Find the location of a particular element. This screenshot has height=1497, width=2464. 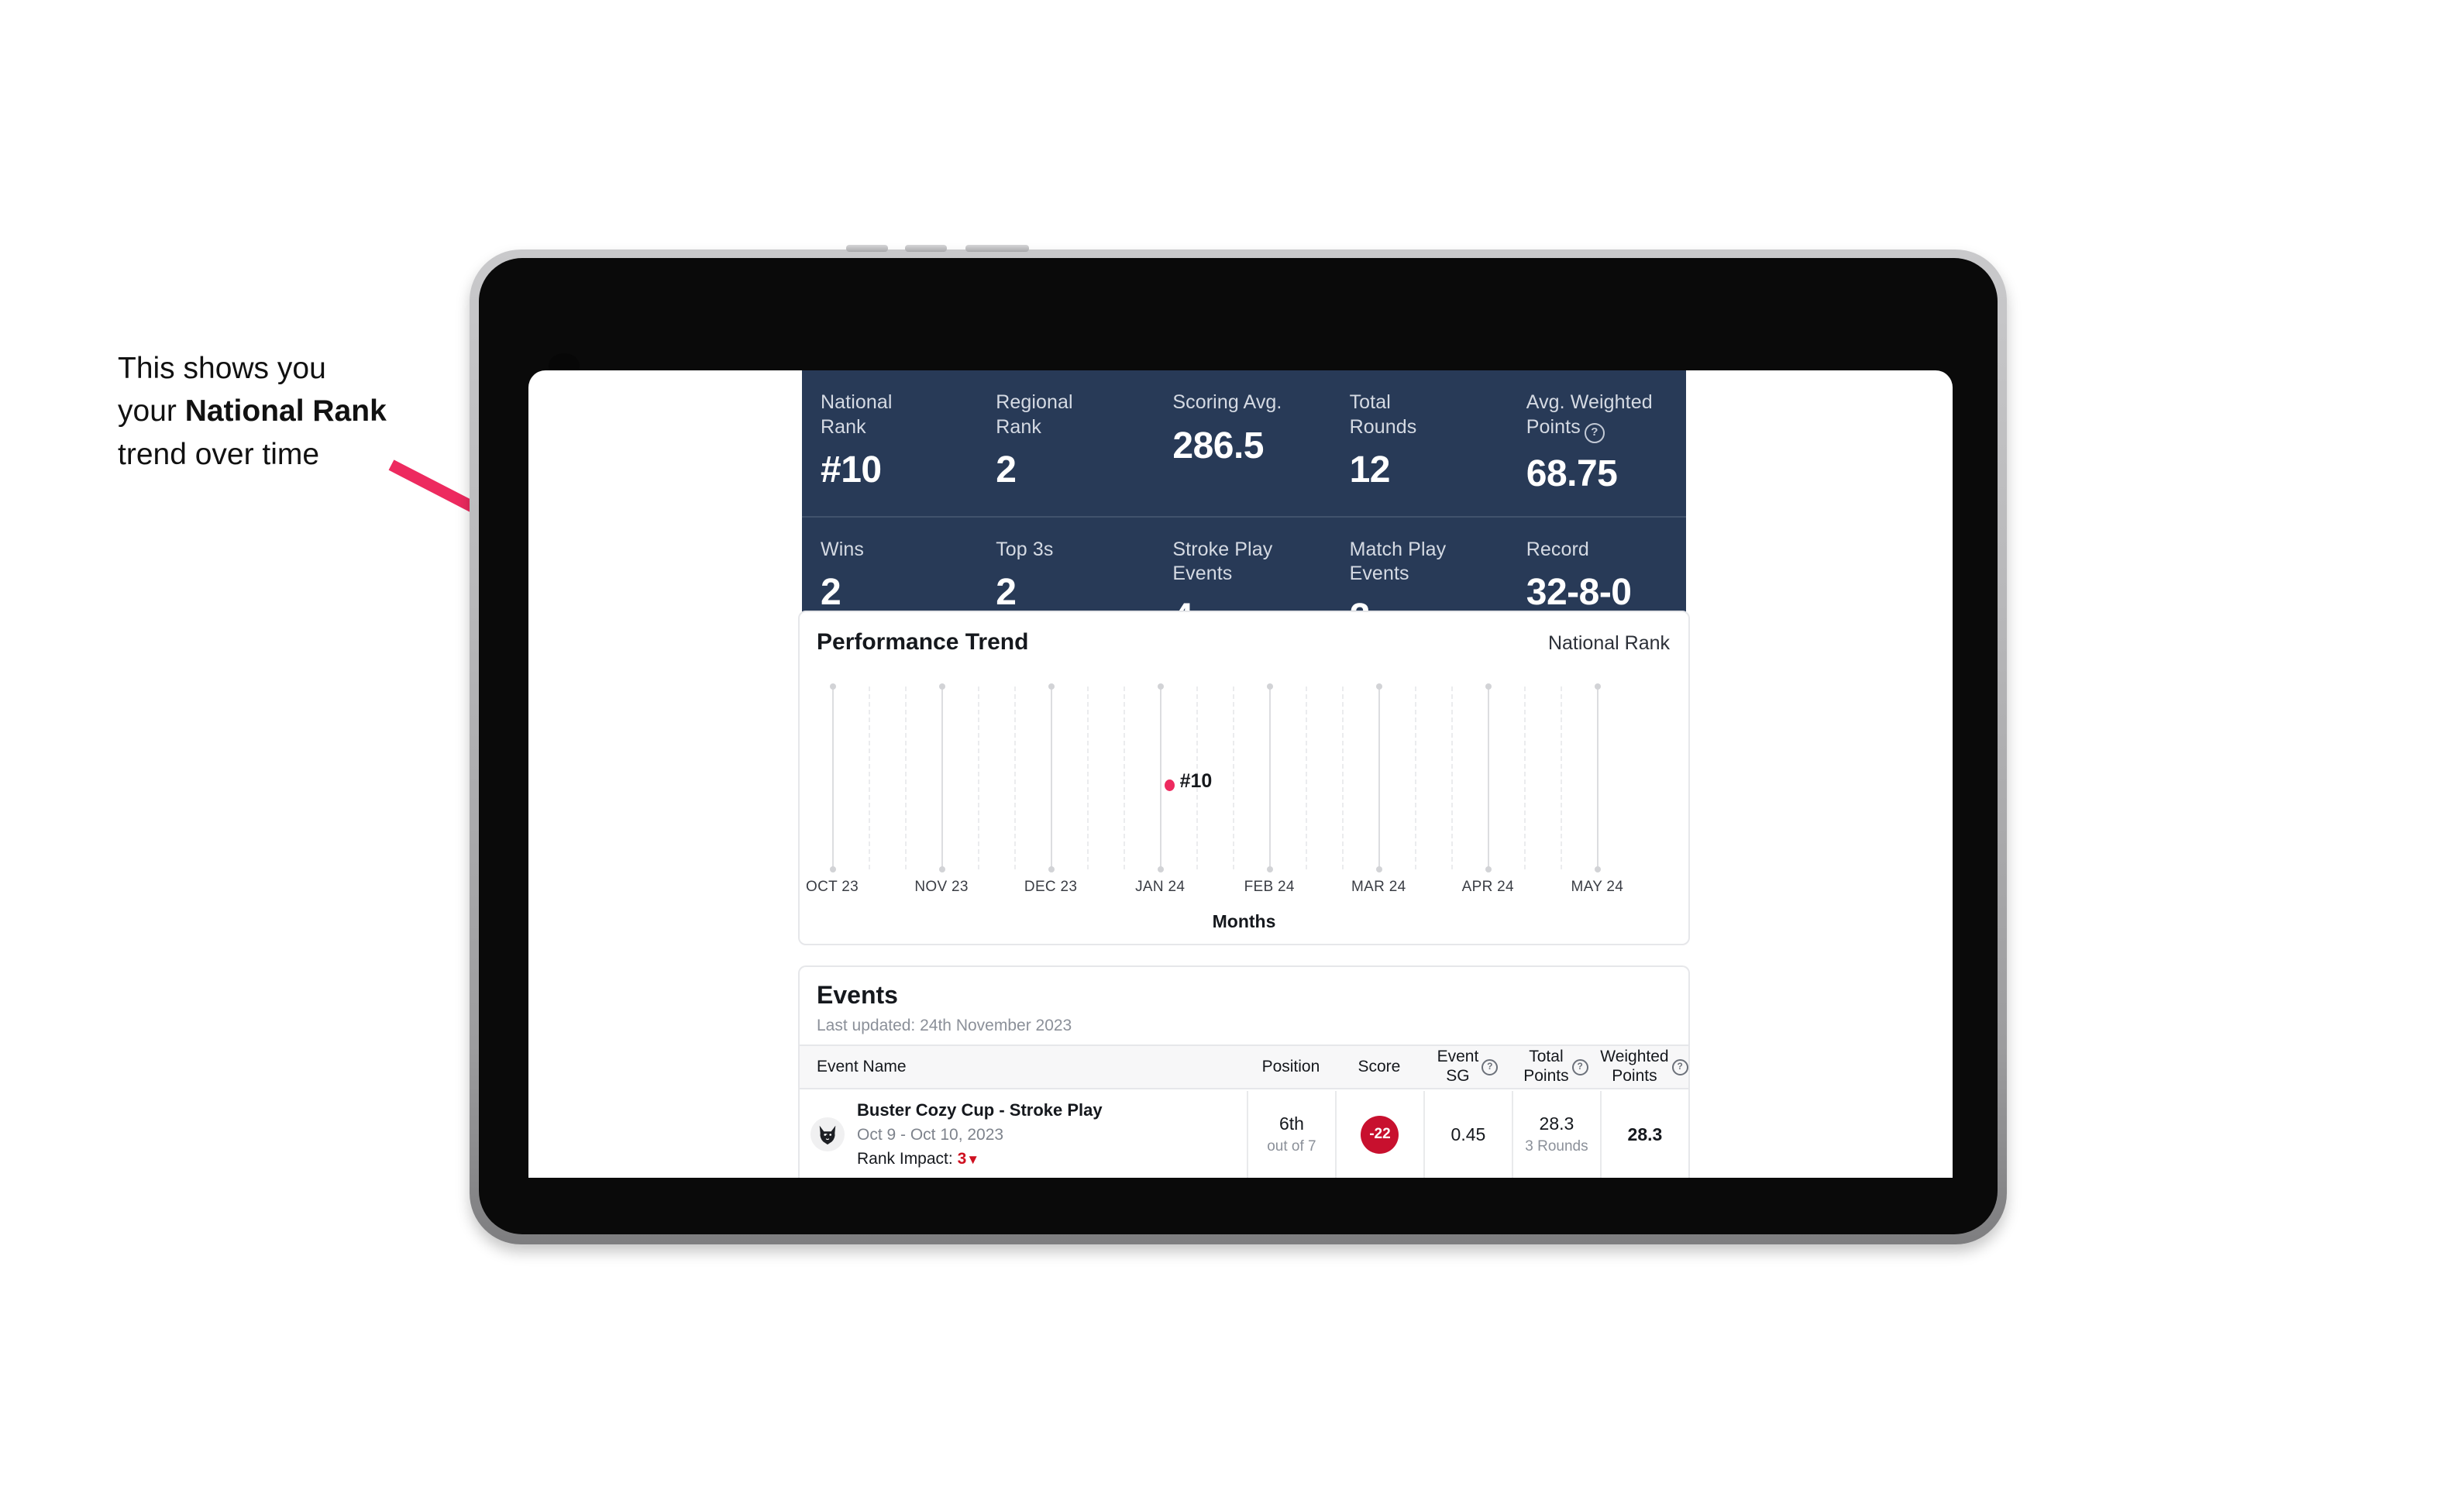

event-name: Buster Cozy Cup - Stroke Play is located at coordinates (980, 1110).